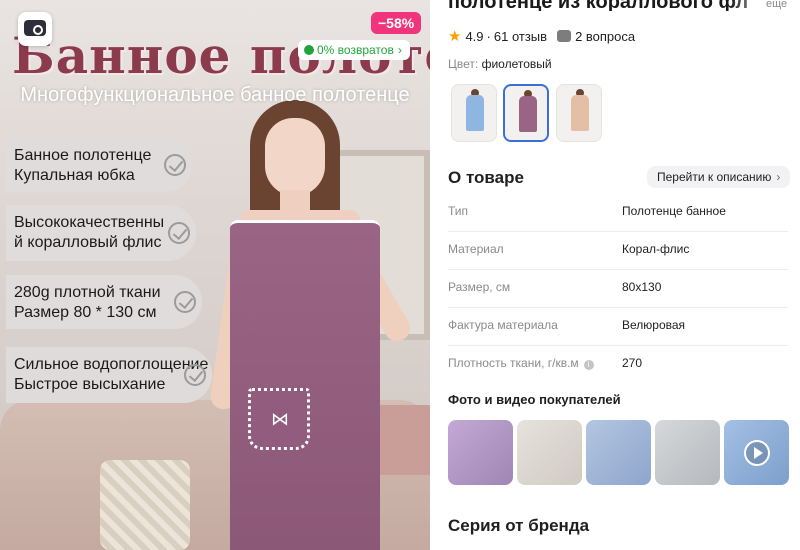 This screenshot has height=550, width=800. What do you see at coordinates (632, 363) in the screenshot?
I see `spec-value: 270` at bounding box center [632, 363].